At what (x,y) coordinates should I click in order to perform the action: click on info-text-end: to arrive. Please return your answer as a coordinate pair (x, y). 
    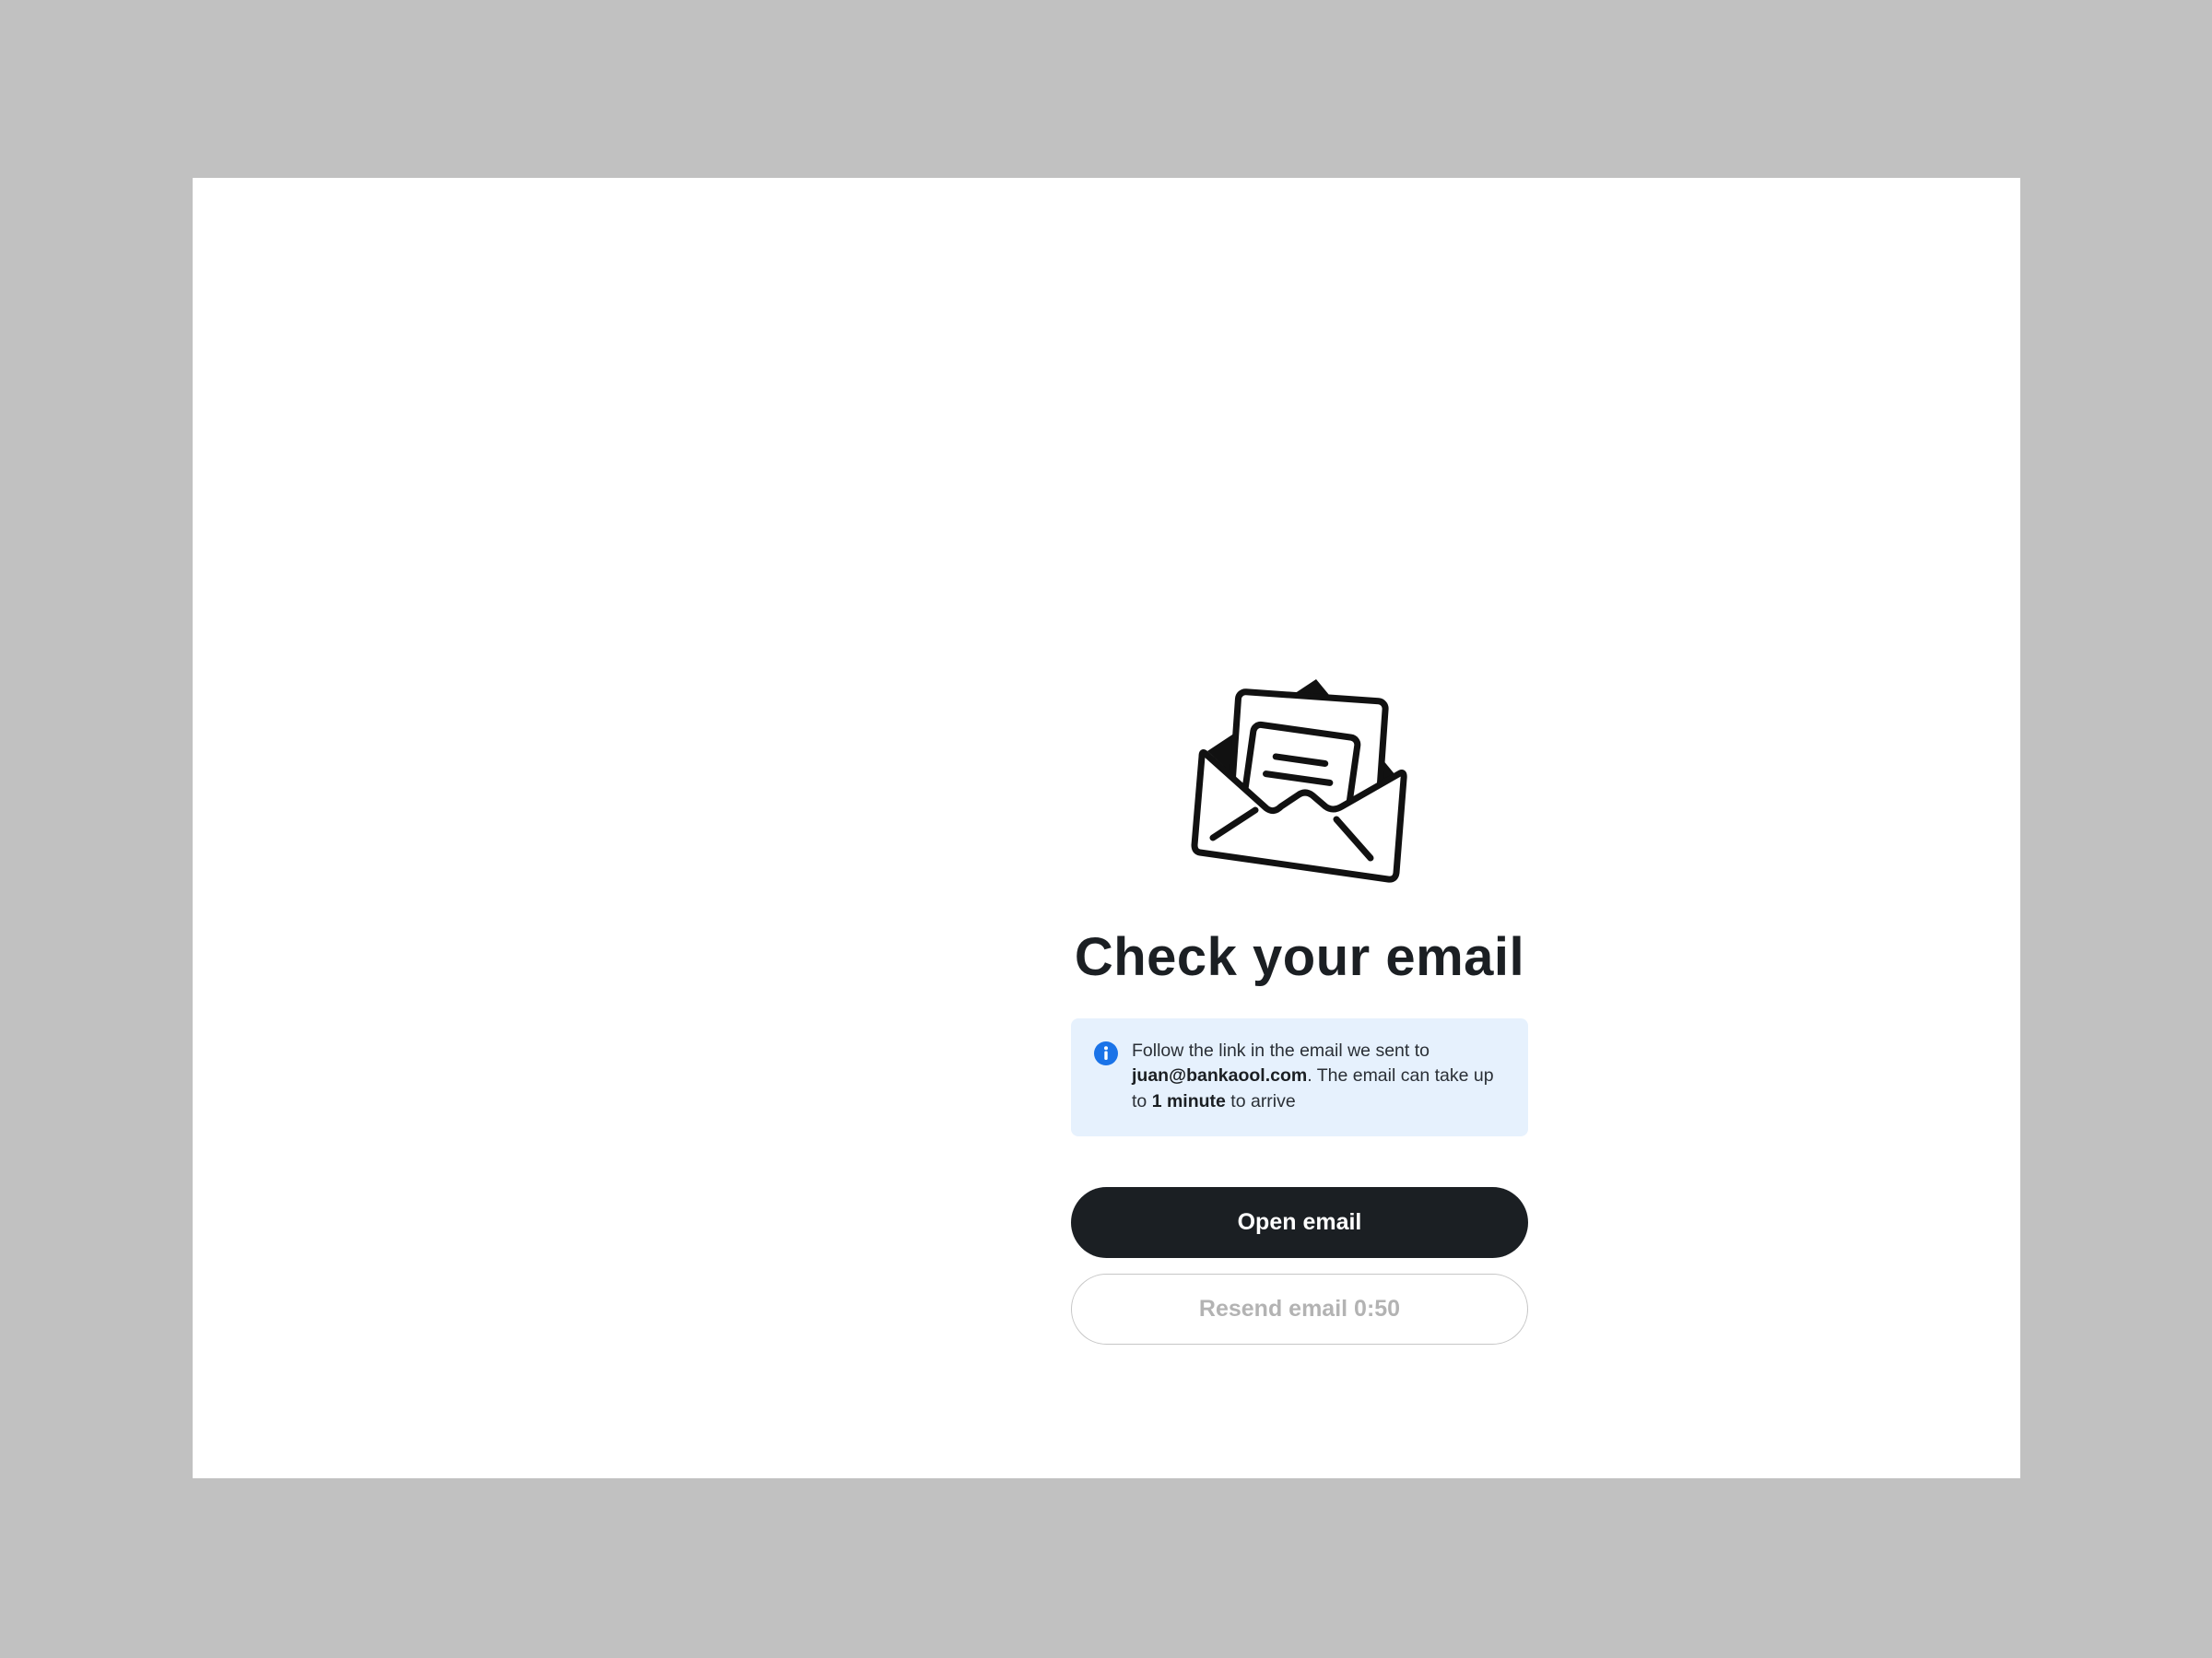
    Looking at the image, I should click on (1260, 1100).